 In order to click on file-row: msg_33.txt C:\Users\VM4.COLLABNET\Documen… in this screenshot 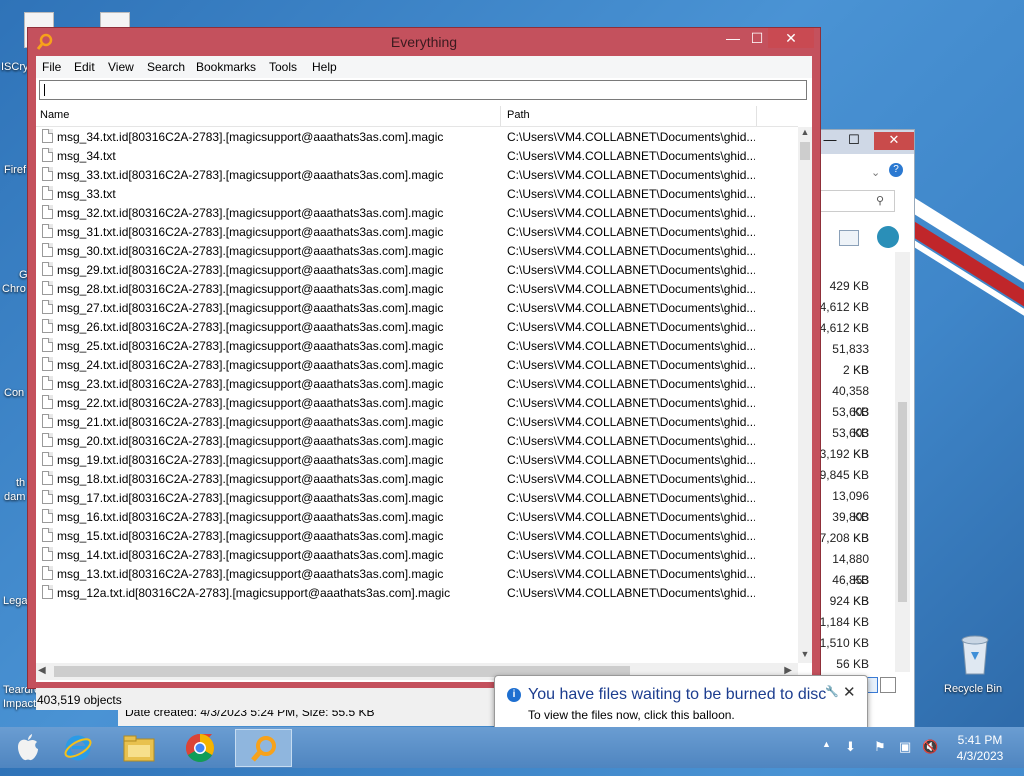, I will do `click(417, 193)`.